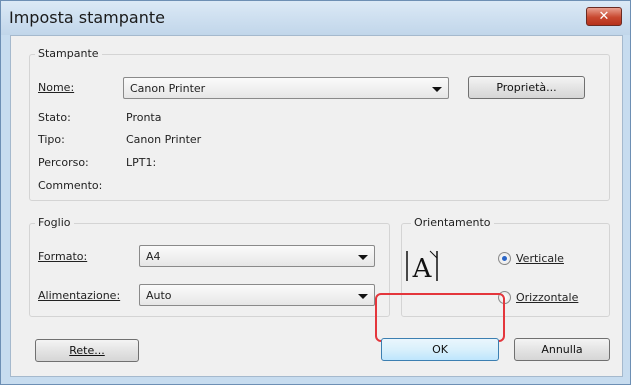 The height and width of the screenshot is (385, 631). I want to click on portrait-label: Verticale, so click(540, 258).